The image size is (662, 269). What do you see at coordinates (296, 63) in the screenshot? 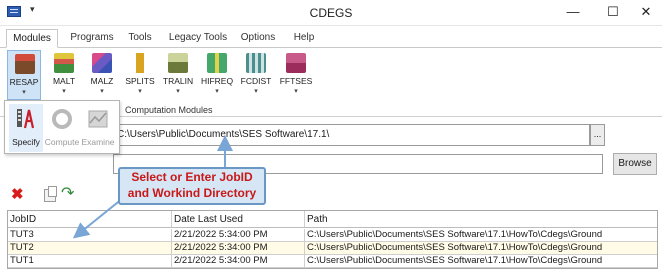
I see `fftses-icon` at bounding box center [296, 63].